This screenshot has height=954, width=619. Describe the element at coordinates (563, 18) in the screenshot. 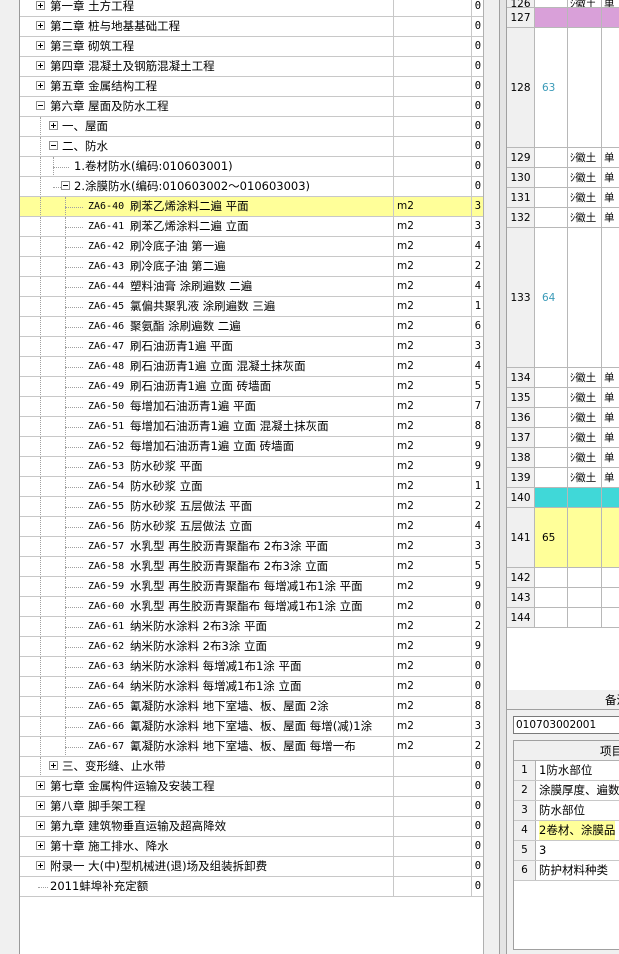

I see `grid-row: 127` at that location.